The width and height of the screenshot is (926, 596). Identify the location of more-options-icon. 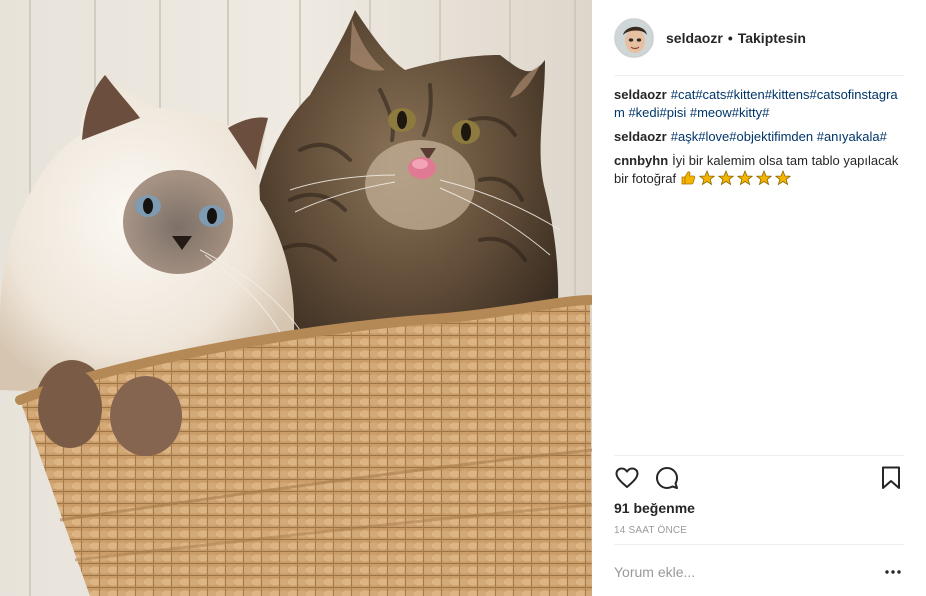
(893, 572).